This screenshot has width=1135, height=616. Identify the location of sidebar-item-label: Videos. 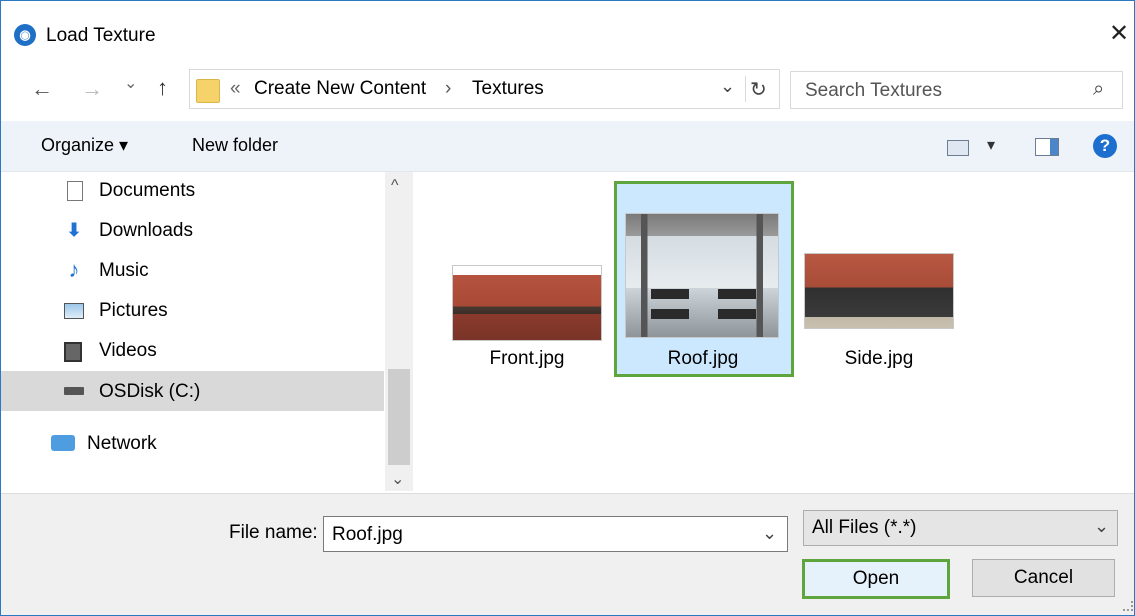
(128, 350).